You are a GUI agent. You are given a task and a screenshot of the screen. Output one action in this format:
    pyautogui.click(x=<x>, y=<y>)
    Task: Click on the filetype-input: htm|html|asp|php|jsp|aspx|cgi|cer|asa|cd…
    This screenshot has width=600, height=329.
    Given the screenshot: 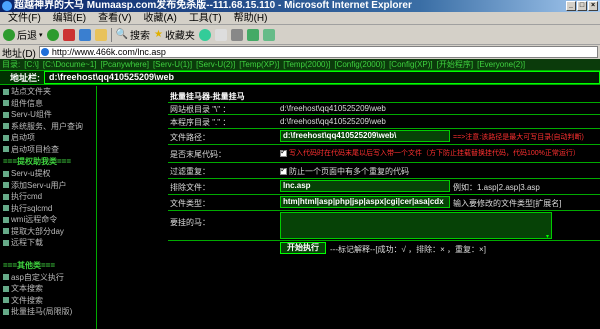 What is the action you would take?
    pyautogui.click(x=365, y=202)
    